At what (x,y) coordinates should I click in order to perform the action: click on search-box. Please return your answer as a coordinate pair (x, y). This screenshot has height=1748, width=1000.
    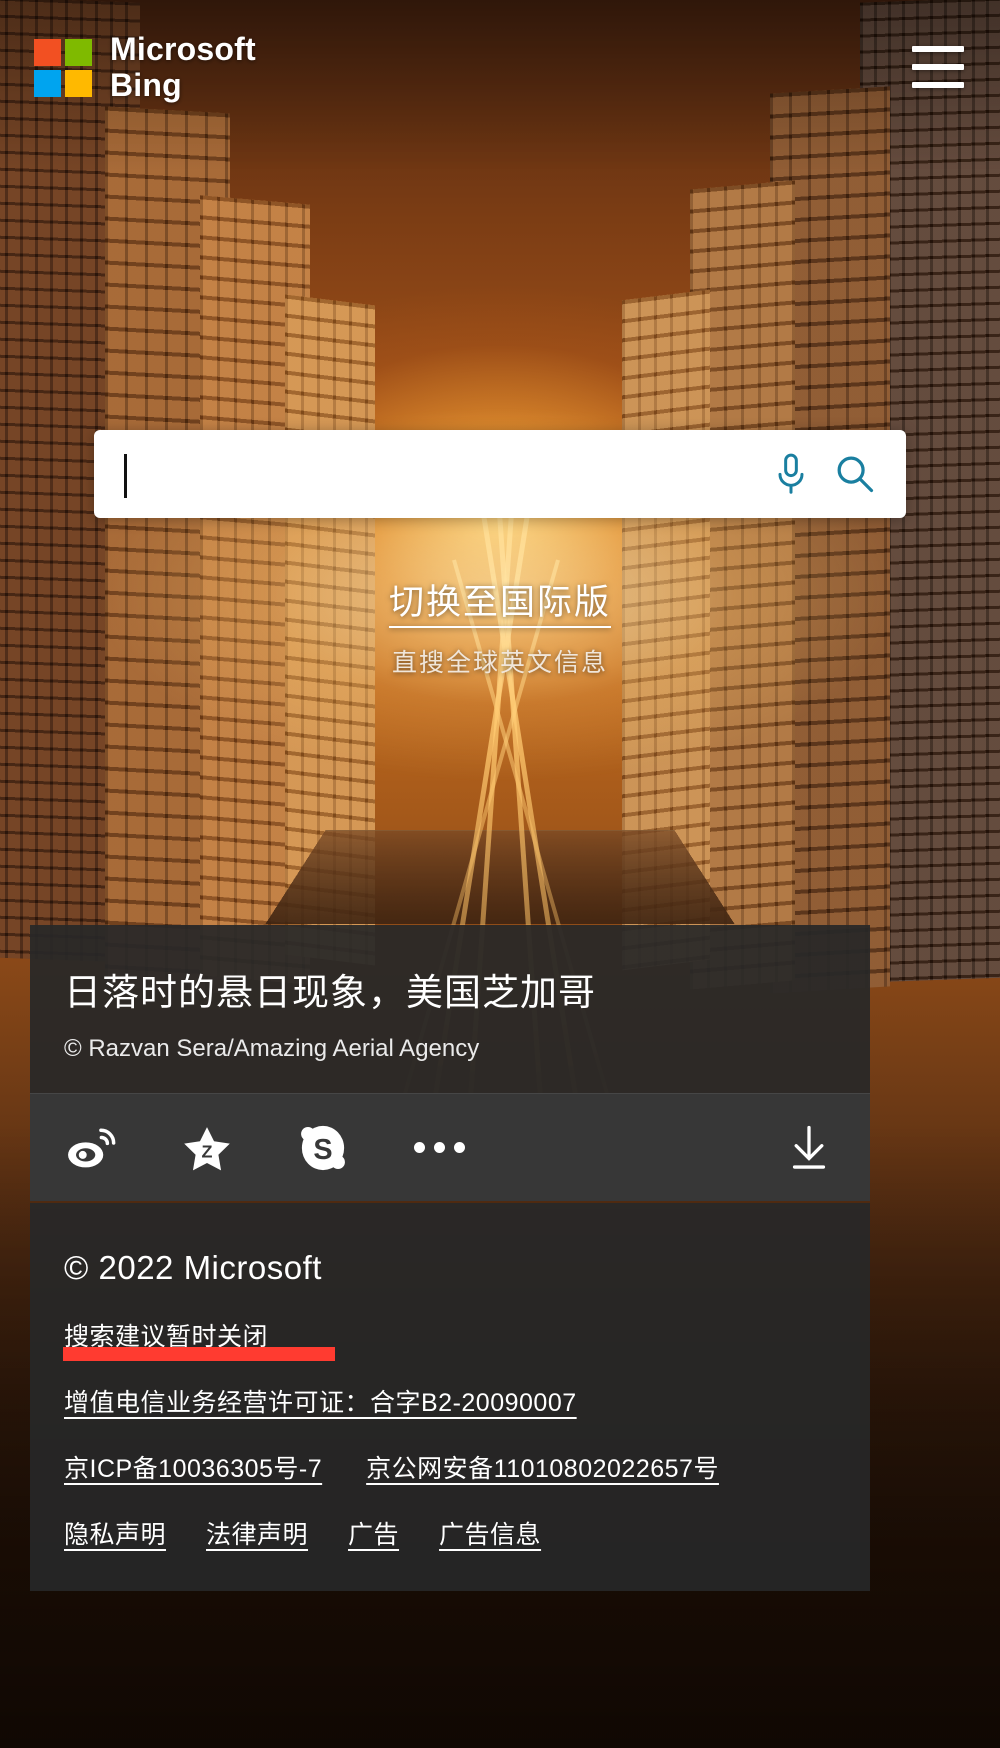
    Looking at the image, I should click on (500, 474).